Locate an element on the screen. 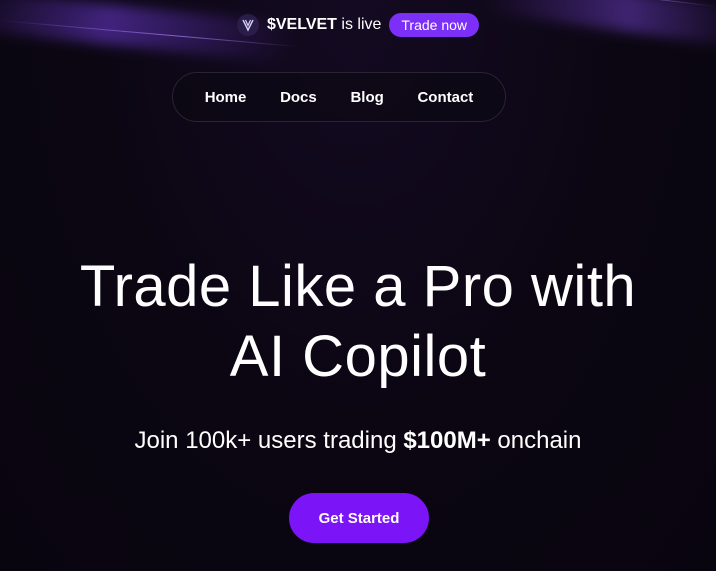 This screenshot has height=571, width=716. hero-subtitle: Join 100k+ users trading $100M+ onchain is located at coordinates (358, 441).